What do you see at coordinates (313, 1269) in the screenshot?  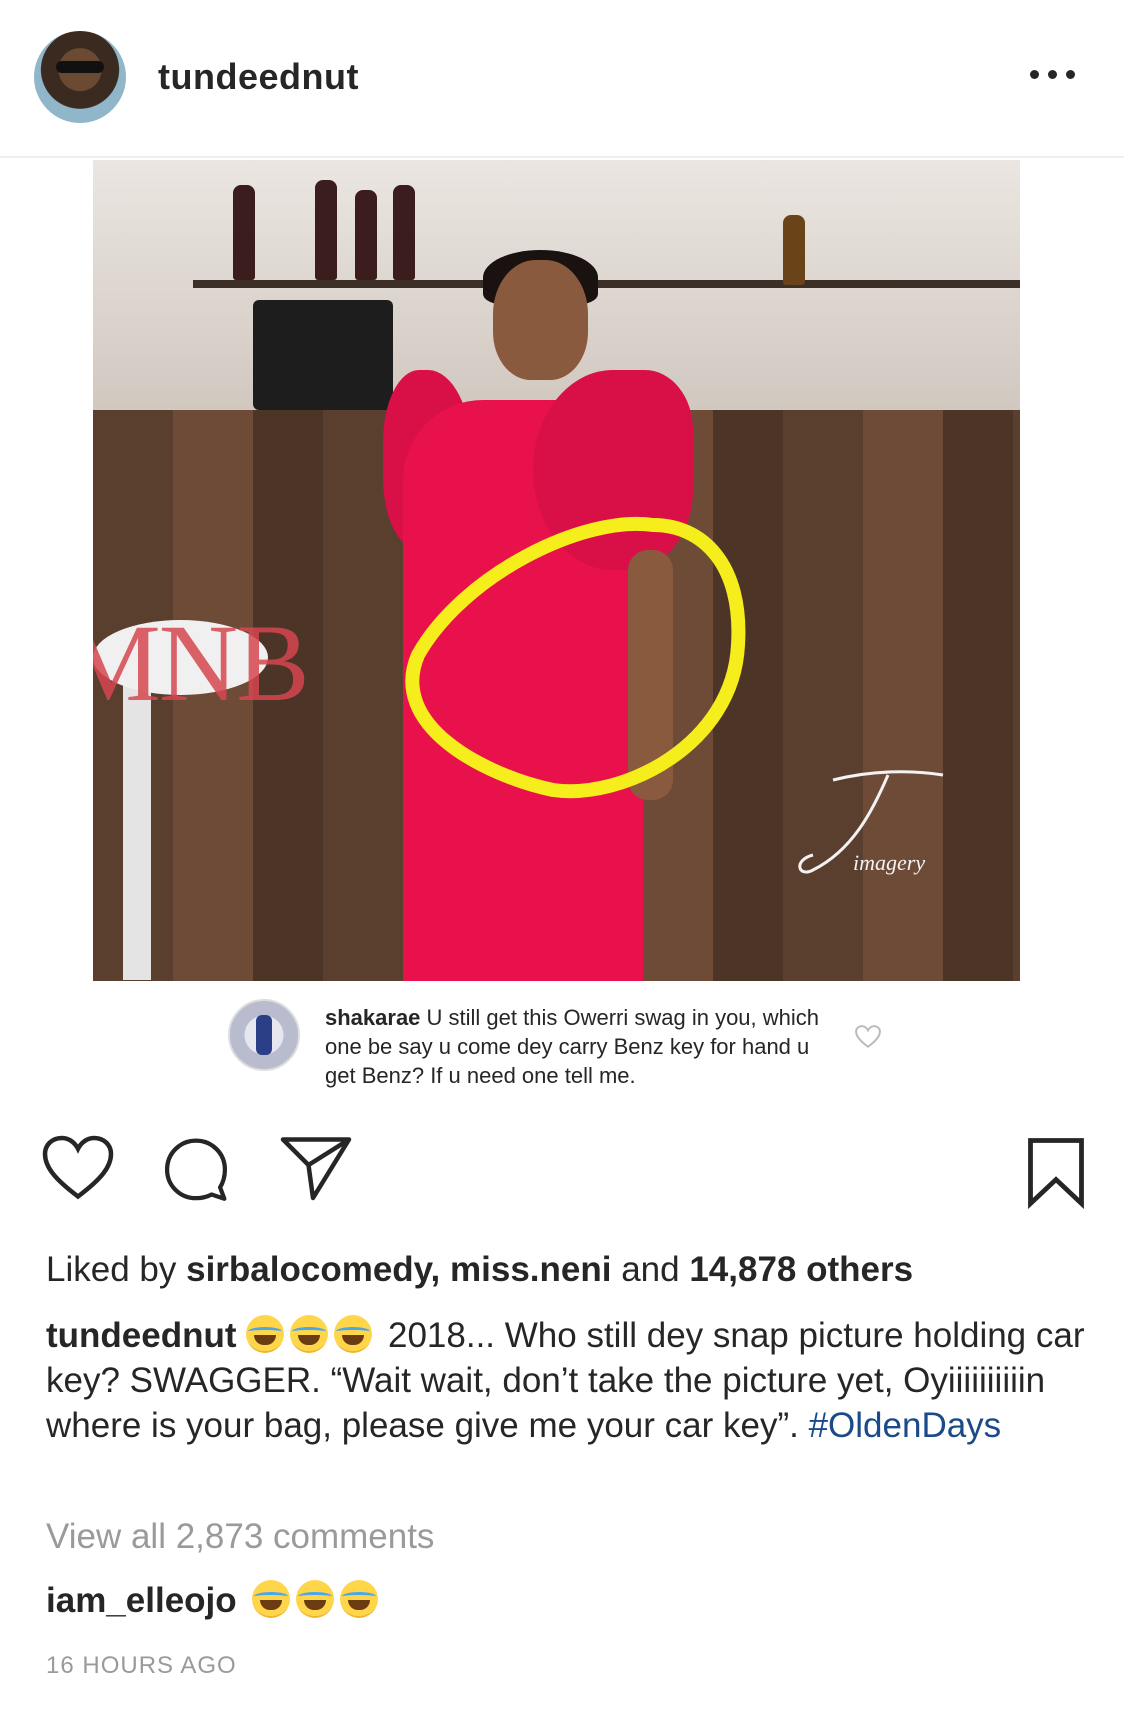 I see `liker-sirbalocomedy: sirbalocomedy,` at bounding box center [313, 1269].